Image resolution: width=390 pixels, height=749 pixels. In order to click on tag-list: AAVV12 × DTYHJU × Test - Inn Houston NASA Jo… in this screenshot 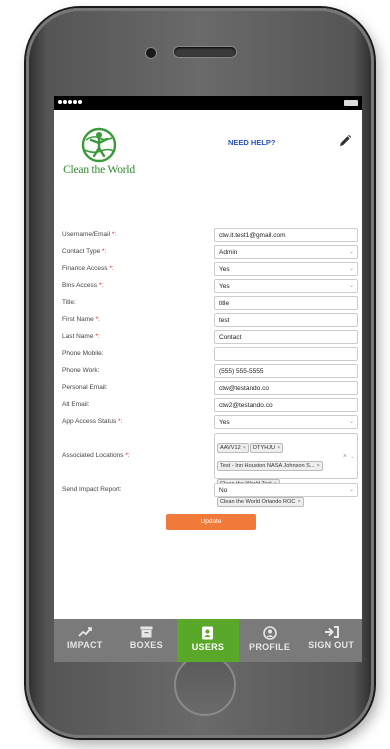, I will do `click(276, 472)`.